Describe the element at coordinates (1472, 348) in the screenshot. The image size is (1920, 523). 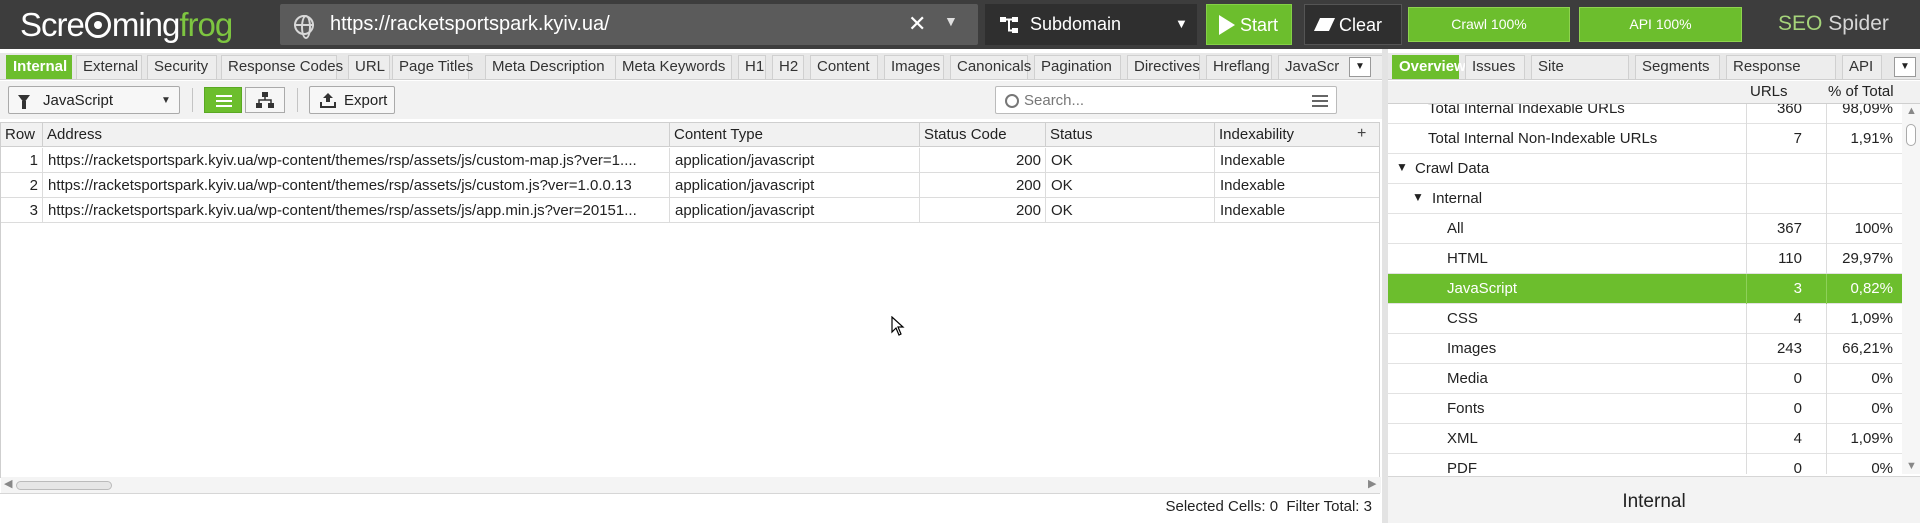
I see `overview-row-label: Images` at that location.